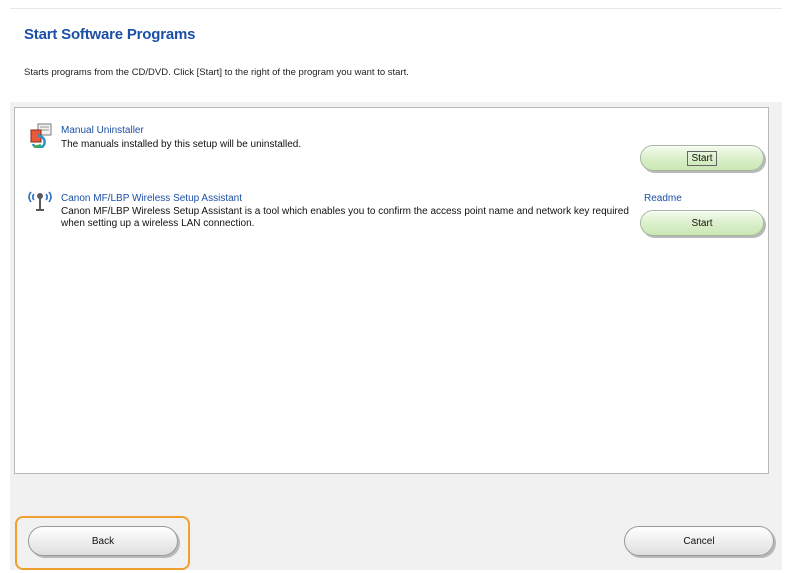  What do you see at coordinates (110, 34) in the screenshot?
I see `page-title: Start Software Programs` at bounding box center [110, 34].